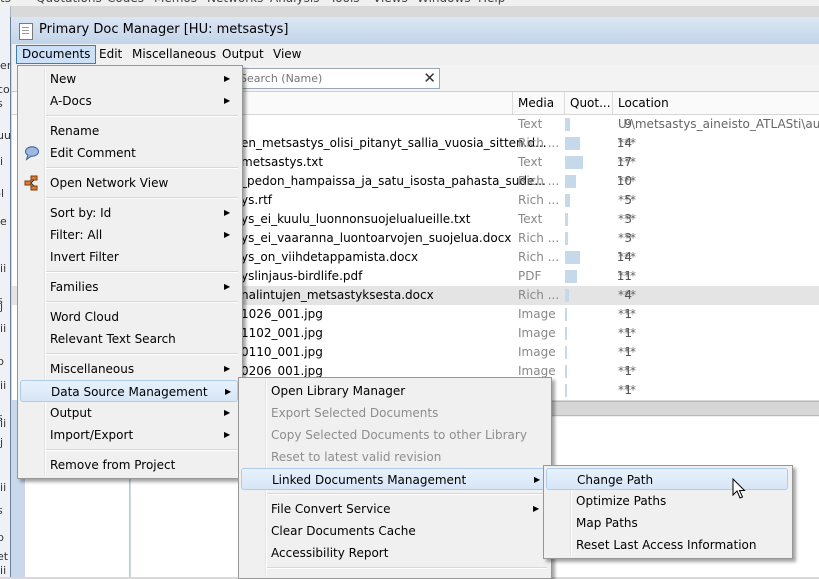 The height and width of the screenshot is (579, 819). Describe the element at coordinates (84, 317) in the screenshot. I see `menu-item-label: Word Cloud` at that location.